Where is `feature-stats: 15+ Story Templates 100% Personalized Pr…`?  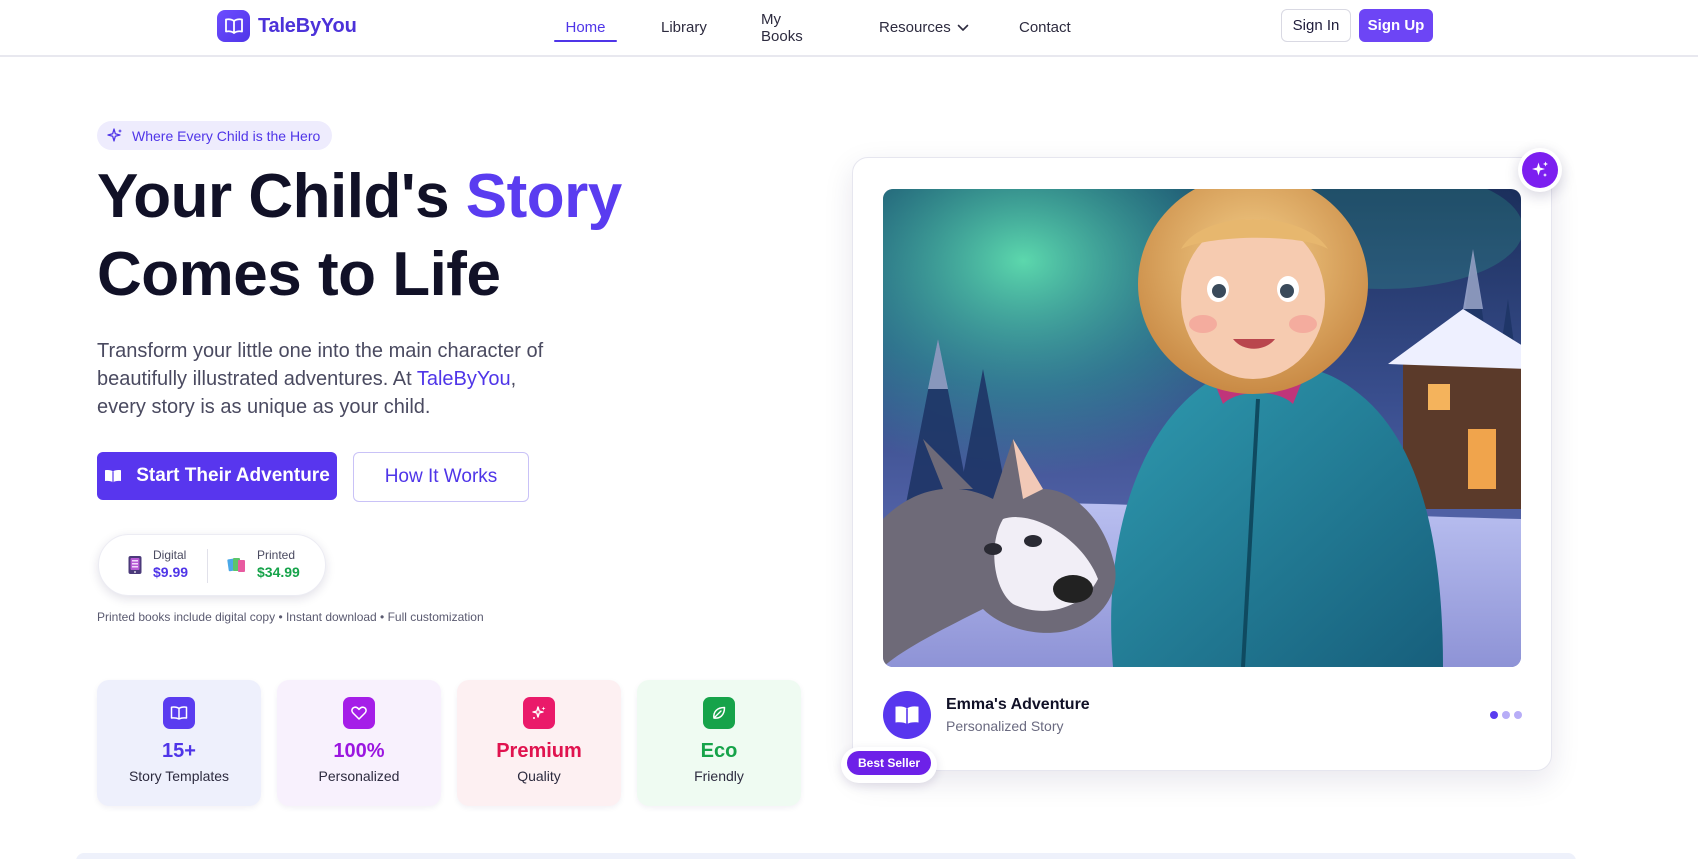 feature-stats: 15+ Story Templates 100% Personalized Pr… is located at coordinates (449, 743).